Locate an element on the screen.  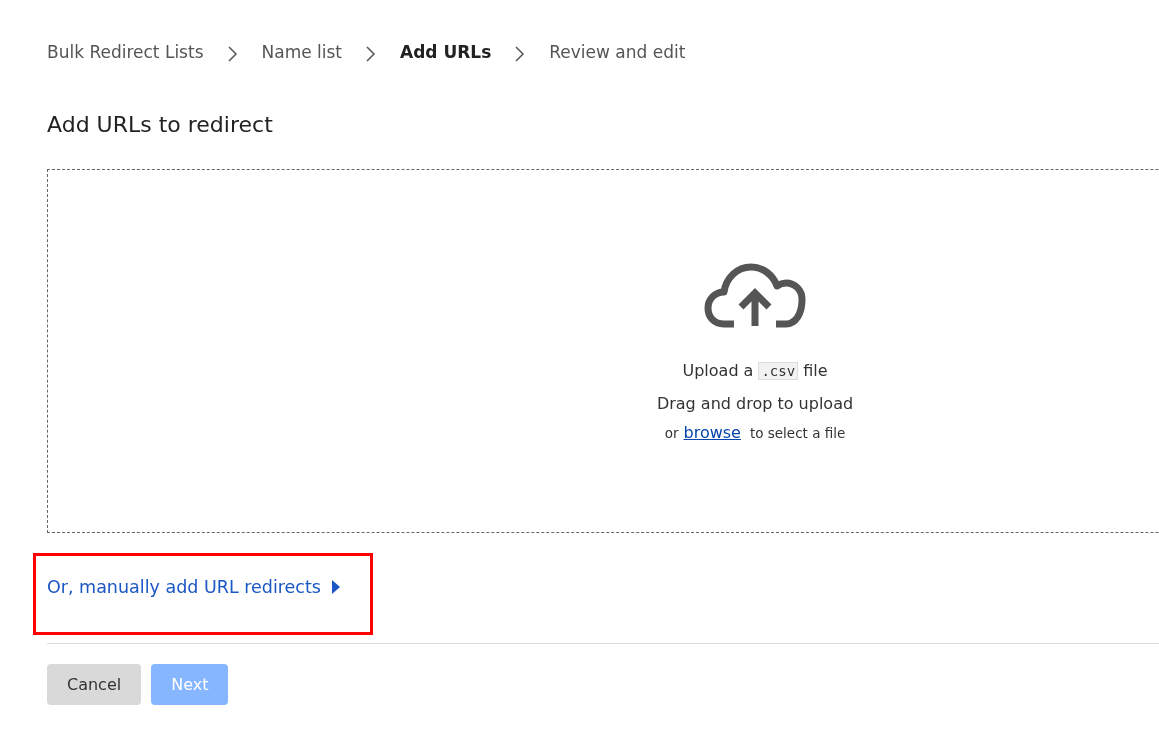
breadcrumb-item: Bulk Redirect Lists is located at coordinates (125, 52).